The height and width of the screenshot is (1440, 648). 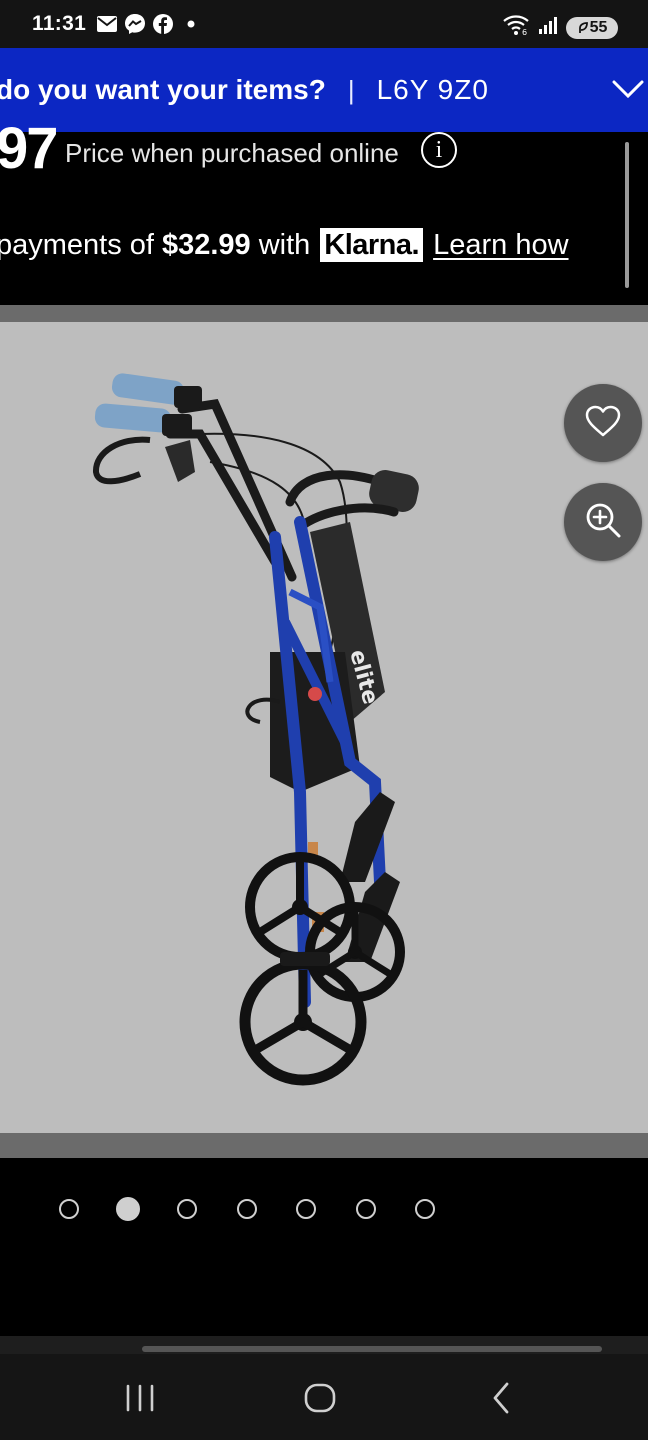 I want to click on status-bar: 11:31 6 55, so click(x=324, y=24).